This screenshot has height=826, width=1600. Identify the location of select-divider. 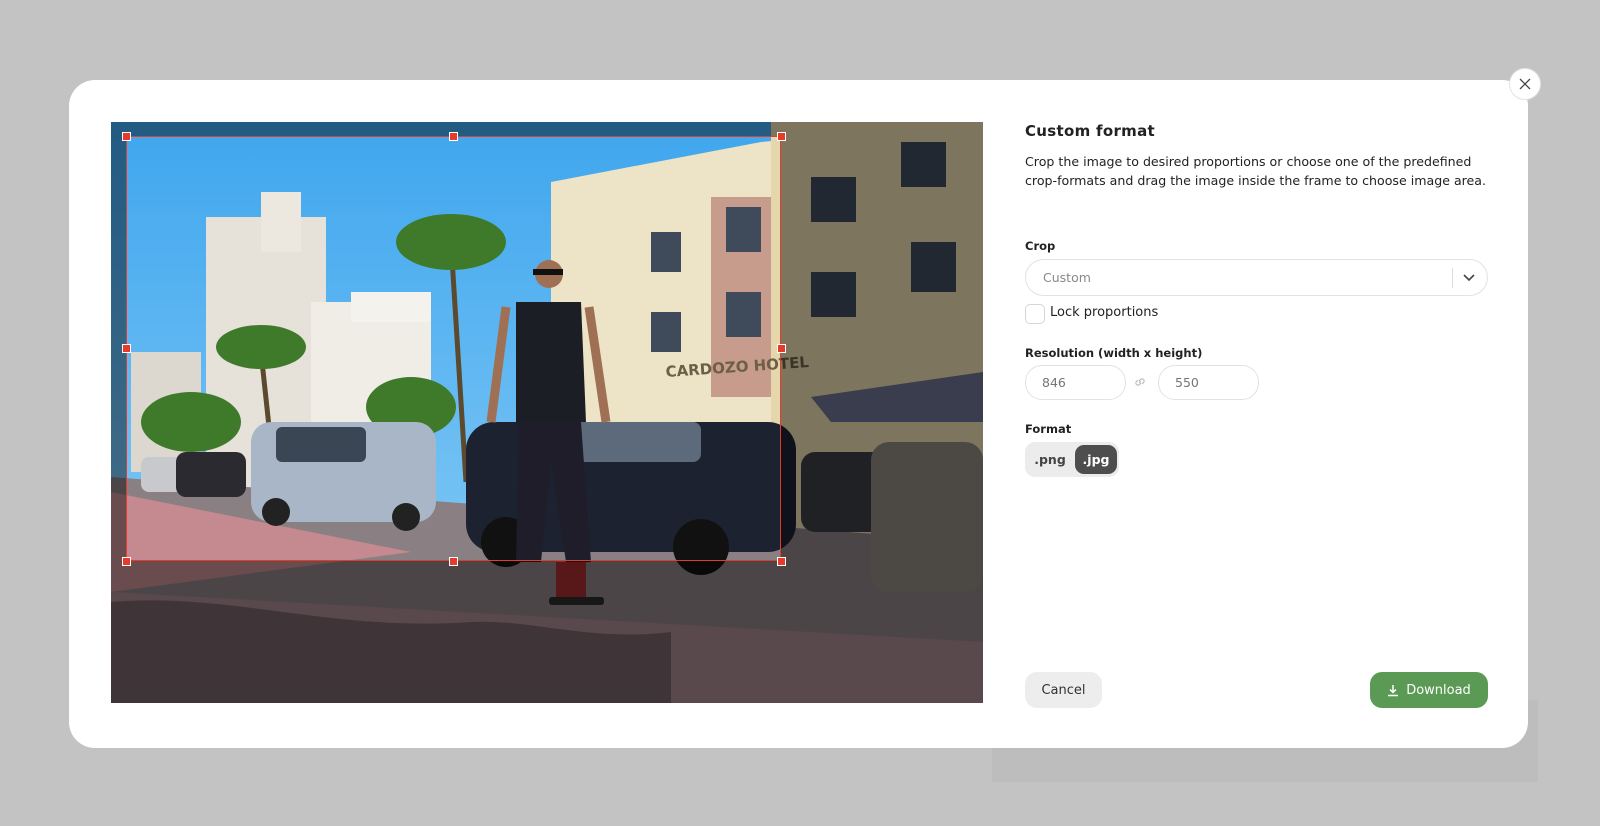
(1452, 278).